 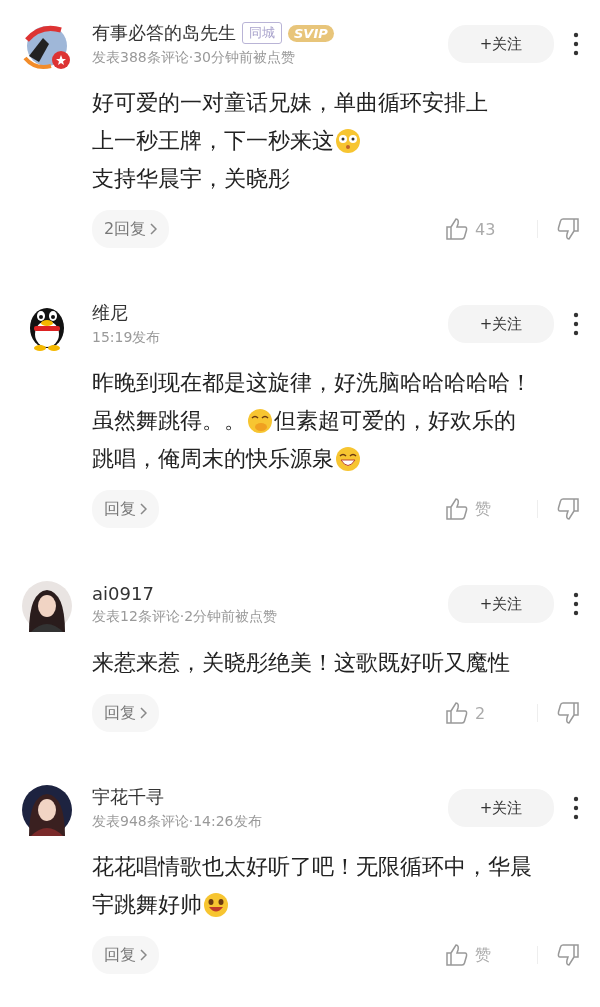 What do you see at coordinates (147, 905) in the screenshot?
I see `comment-text: 宇跳舞好帅` at bounding box center [147, 905].